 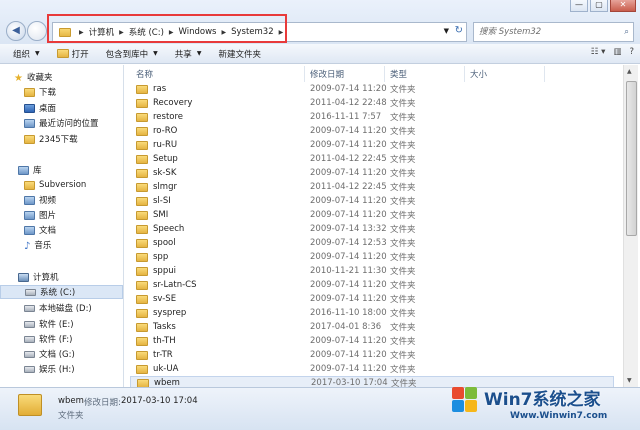 What do you see at coordinates (372, 103) in the screenshot?
I see `file-row: Recovery 2011-04-12 22:48 文件夹` at bounding box center [372, 103].